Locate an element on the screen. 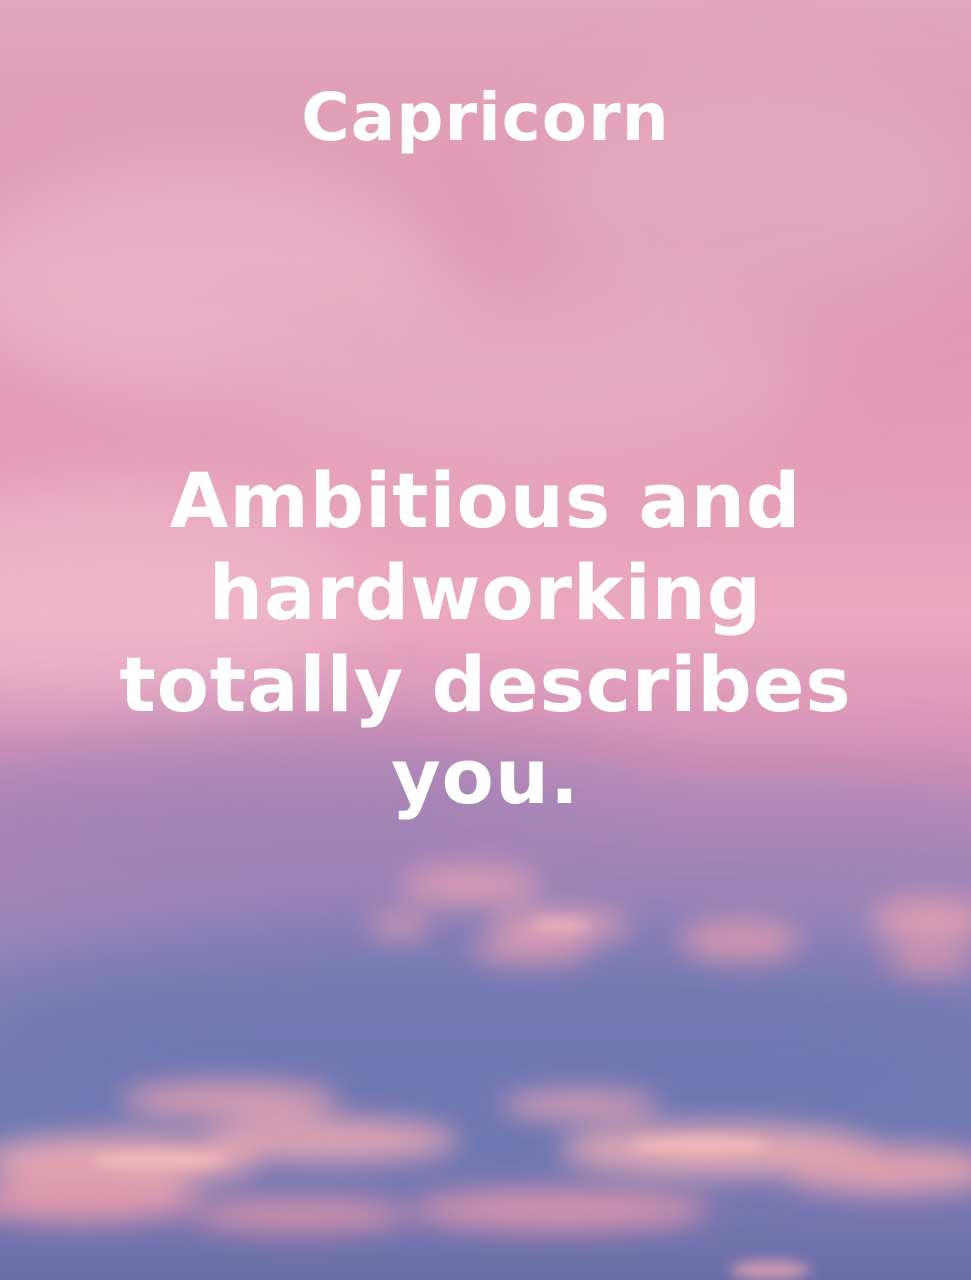  message-line: hardworking is located at coordinates (485, 592).